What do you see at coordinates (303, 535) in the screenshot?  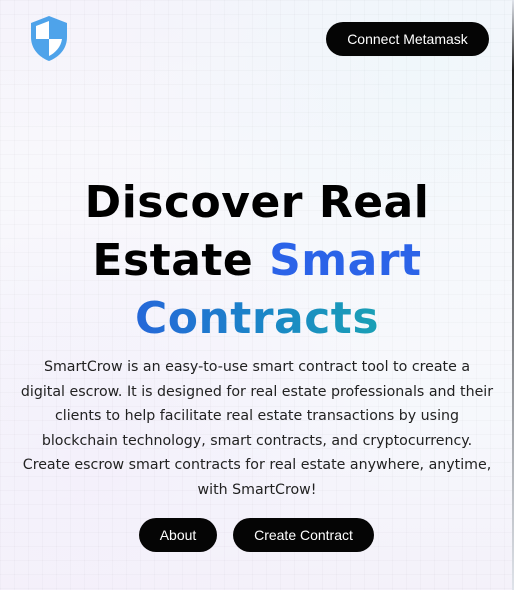 I see `create-contract-button: Create Contract` at bounding box center [303, 535].